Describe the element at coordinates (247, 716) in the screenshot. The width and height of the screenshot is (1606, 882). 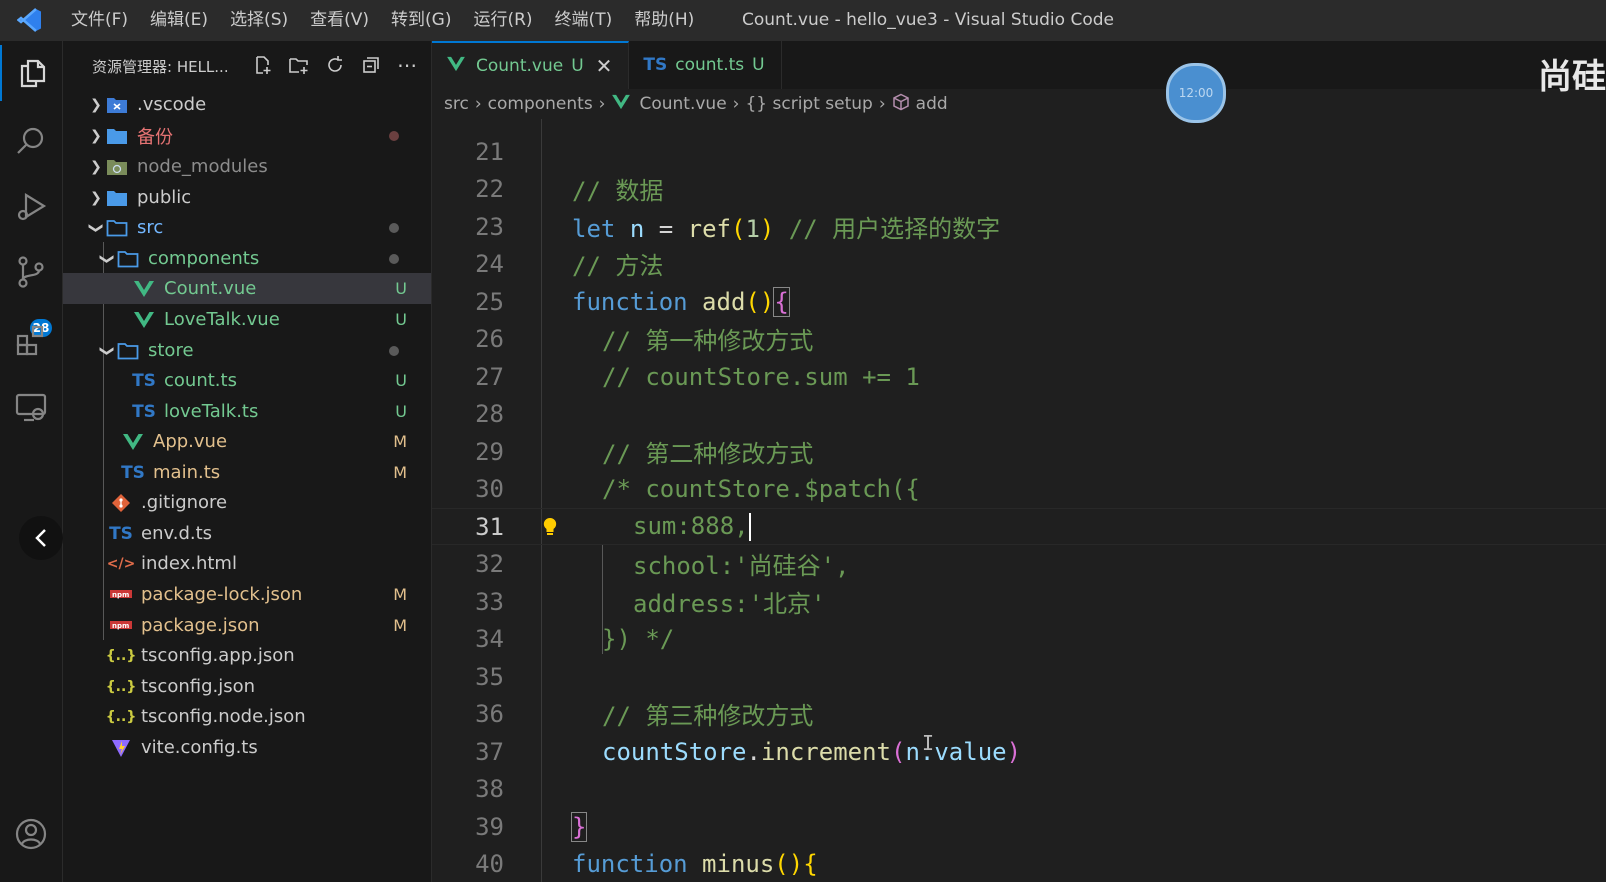
I see `tree-item-tsconfig-node-json: {..} tsconfig.node.json` at that location.